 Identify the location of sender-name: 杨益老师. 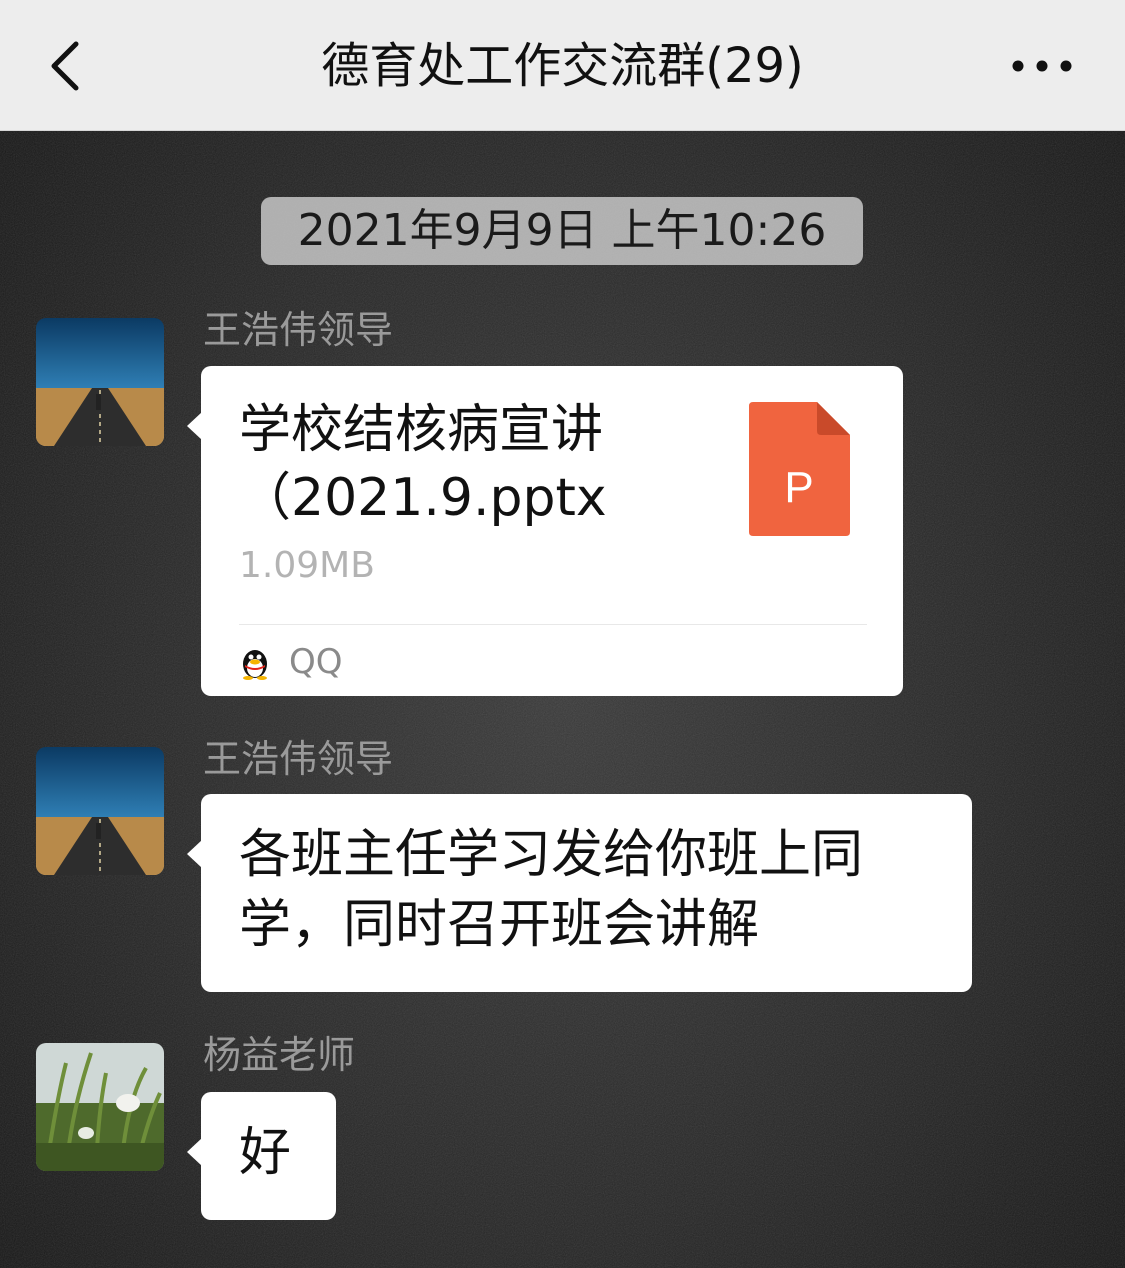
(279, 1055).